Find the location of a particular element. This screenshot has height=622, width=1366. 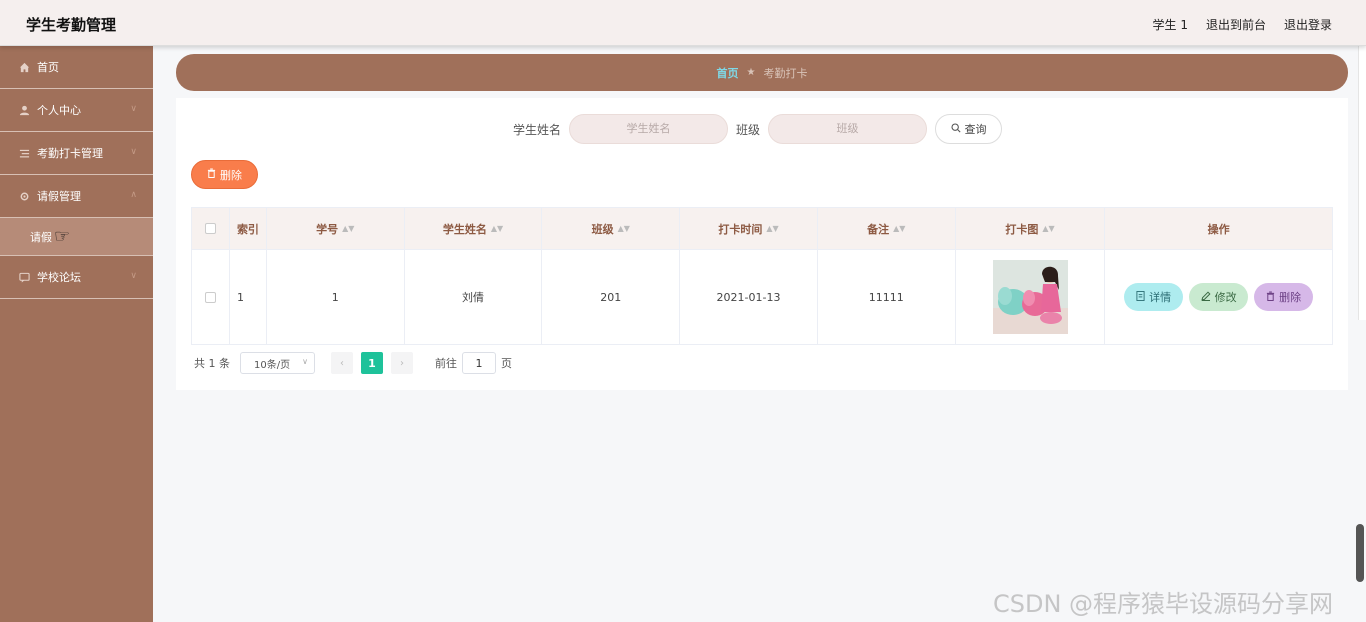

column-header-note: 备注 ▲▼ is located at coordinates (887, 228).